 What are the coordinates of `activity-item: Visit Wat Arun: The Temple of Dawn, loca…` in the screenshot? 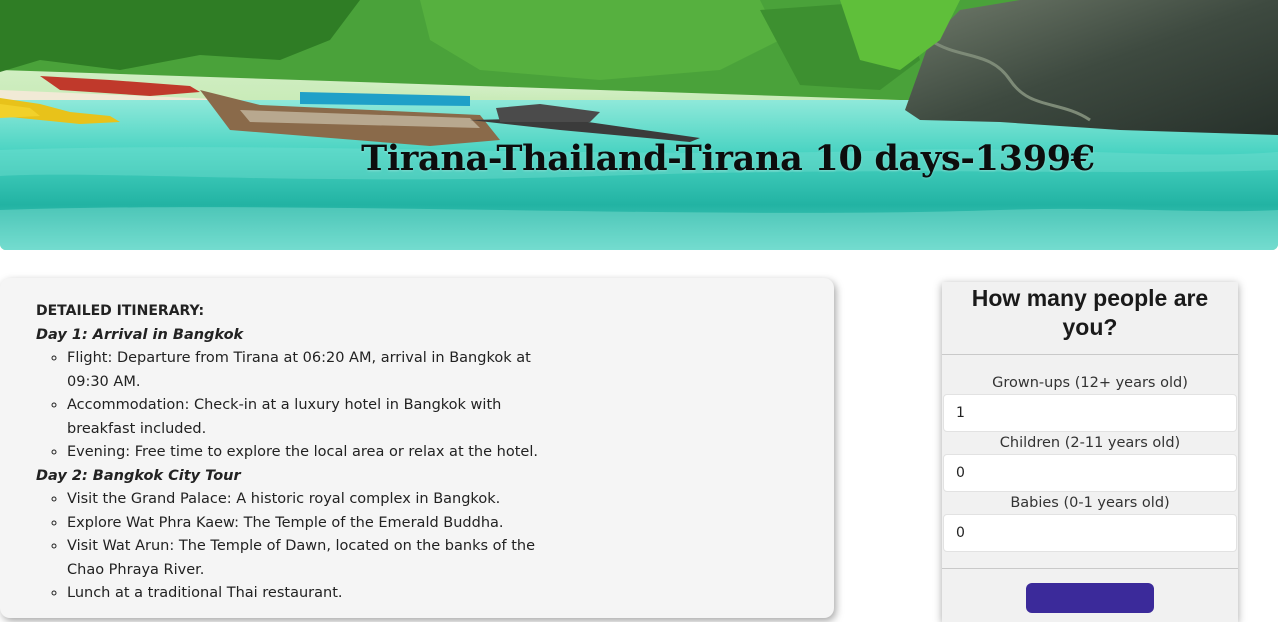 It's located at (311, 558).